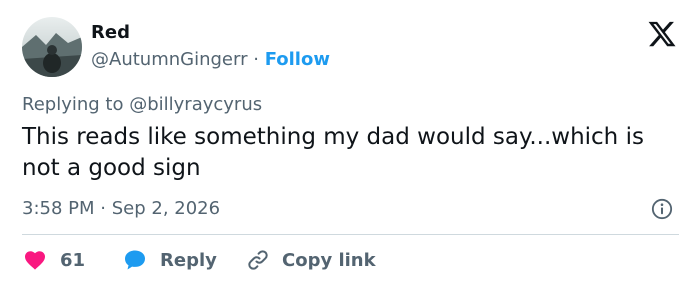 Image resolution: width=700 pixels, height=287 pixels. Describe the element at coordinates (350, 234) in the screenshot. I see `divider` at that location.